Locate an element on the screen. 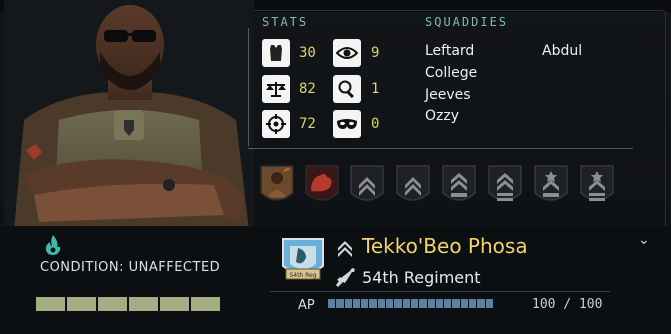  rambo-perk-badge is located at coordinates (277, 186).